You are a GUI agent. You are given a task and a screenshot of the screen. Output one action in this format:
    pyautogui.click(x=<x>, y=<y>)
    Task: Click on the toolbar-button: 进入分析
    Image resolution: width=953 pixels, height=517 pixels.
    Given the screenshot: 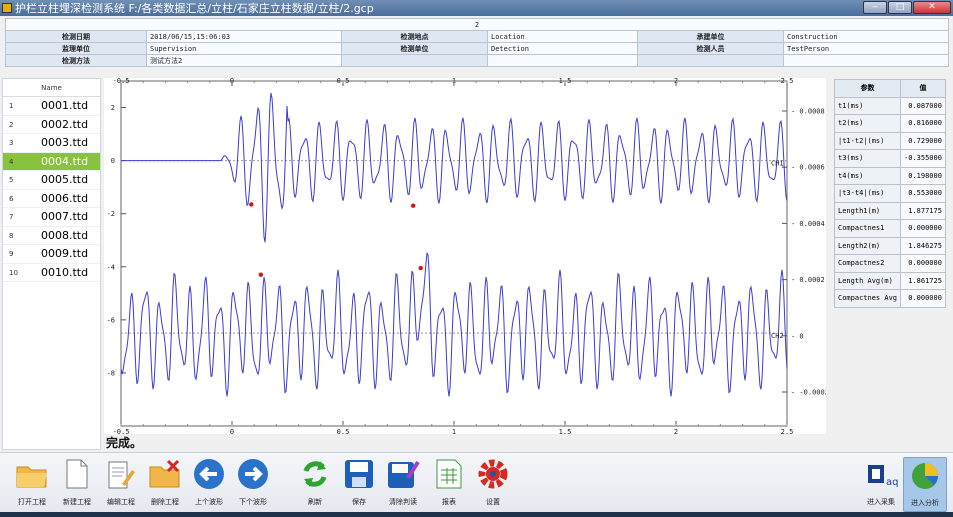 What is the action you would take?
    pyautogui.click(x=925, y=484)
    